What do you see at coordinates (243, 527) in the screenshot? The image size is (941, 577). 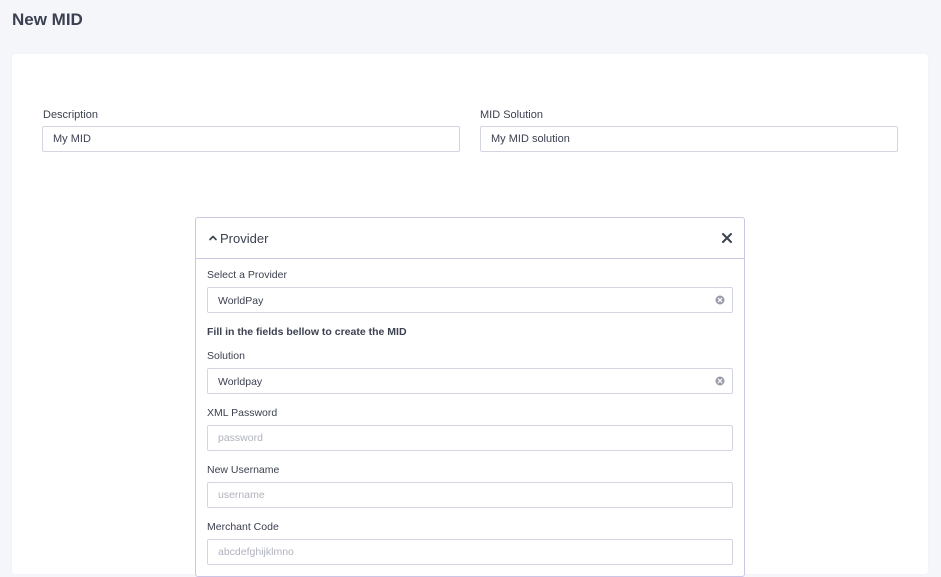 I see `merchant-code-label: Merchant Code` at bounding box center [243, 527].